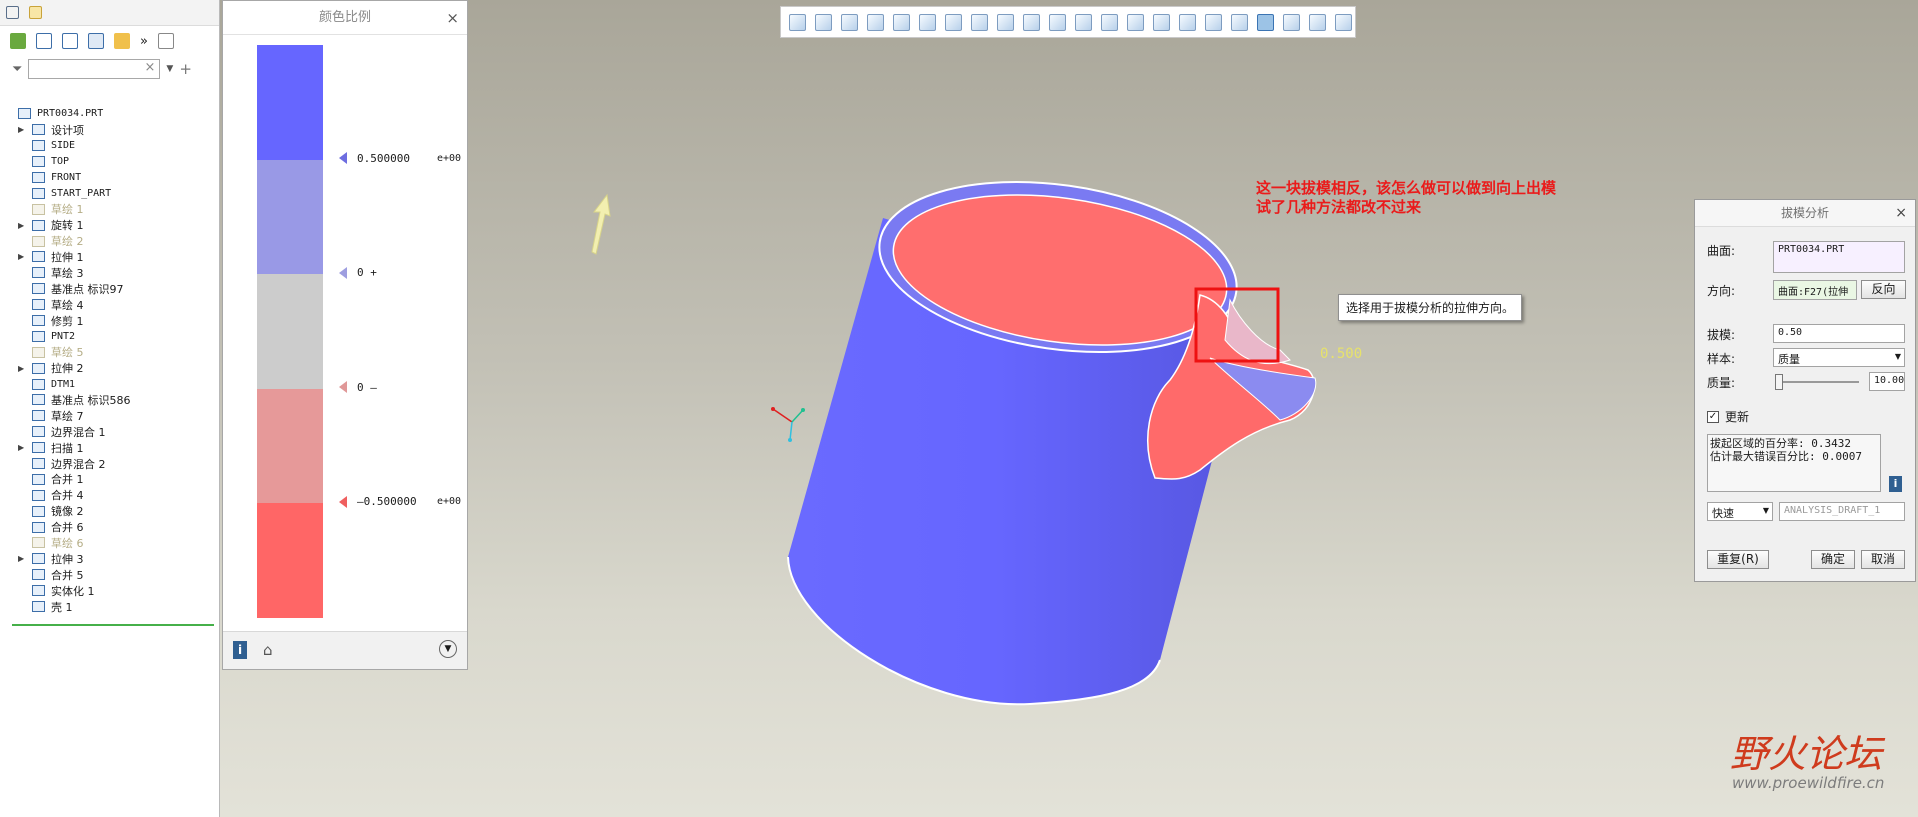  Describe the element at coordinates (12, 12) in the screenshot. I see `model-tree-tab-icon` at that location.